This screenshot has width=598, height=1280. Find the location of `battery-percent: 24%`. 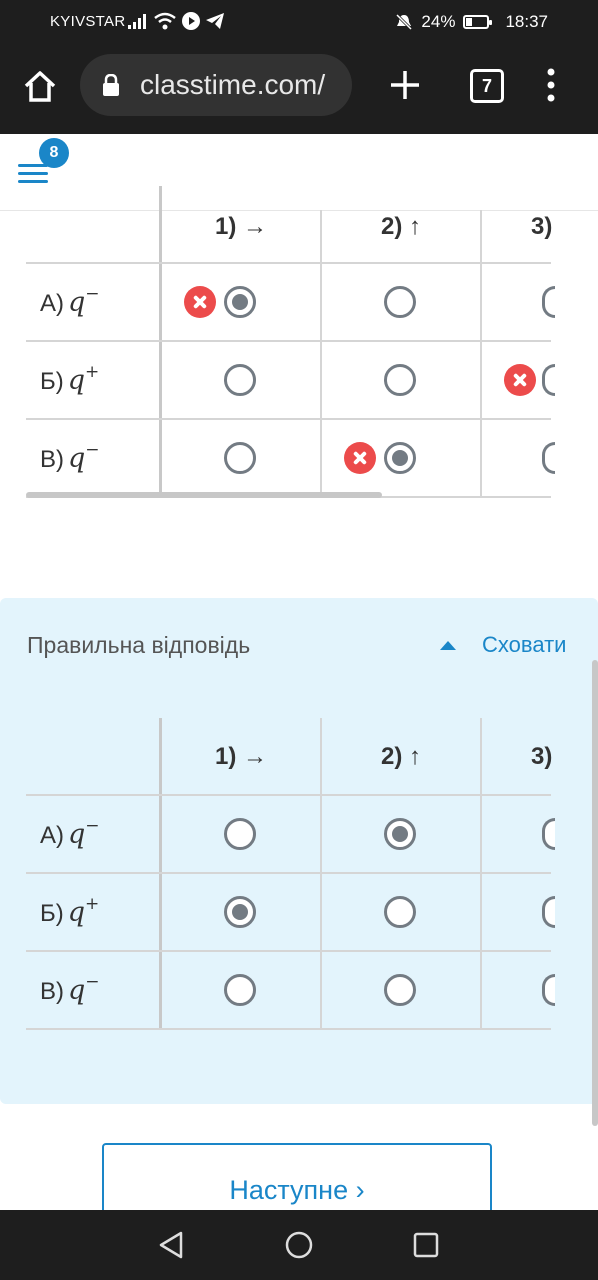

battery-percent: 24% is located at coordinates (438, 21).